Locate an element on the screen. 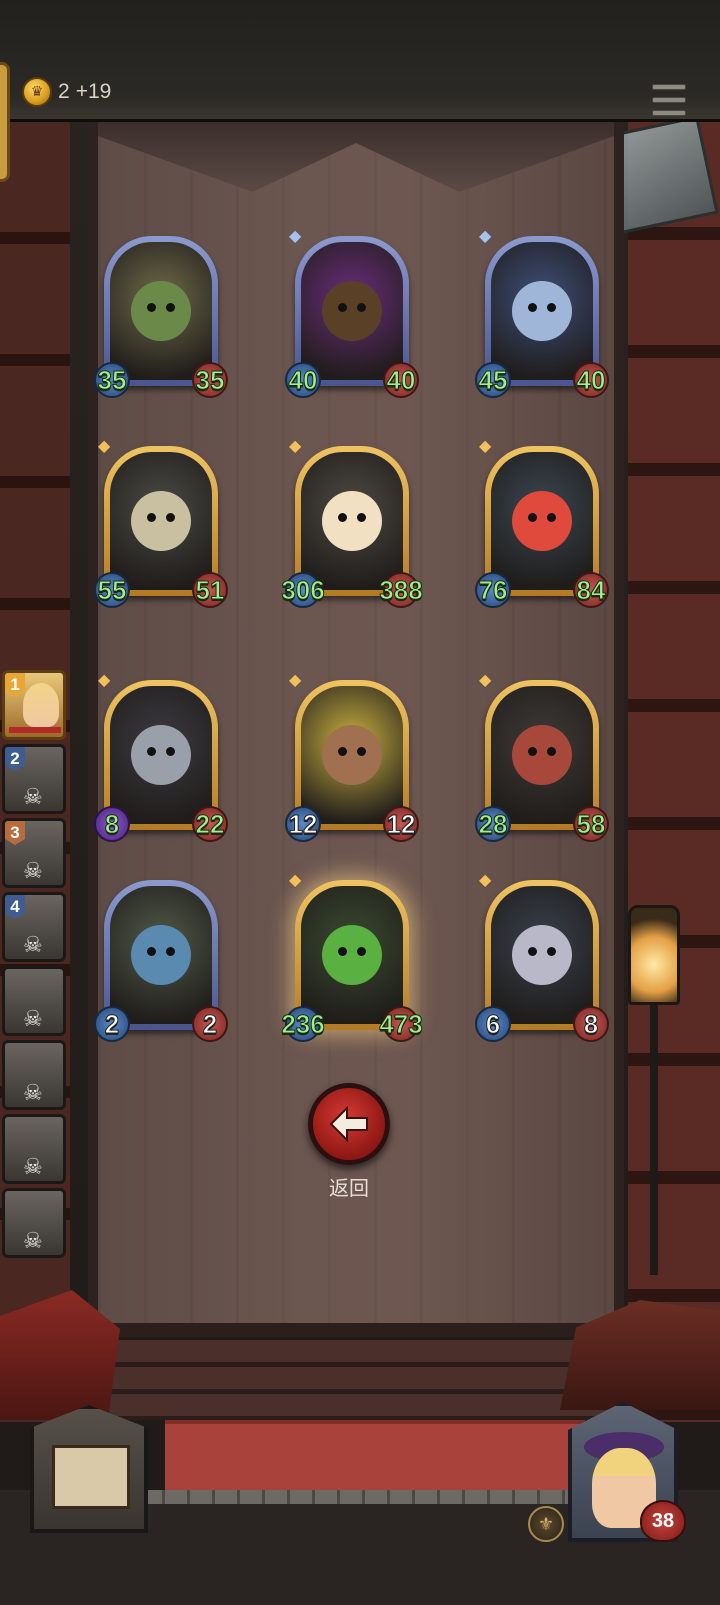  minion-card: ◆ 28 58 is located at coordinates (542, 756).